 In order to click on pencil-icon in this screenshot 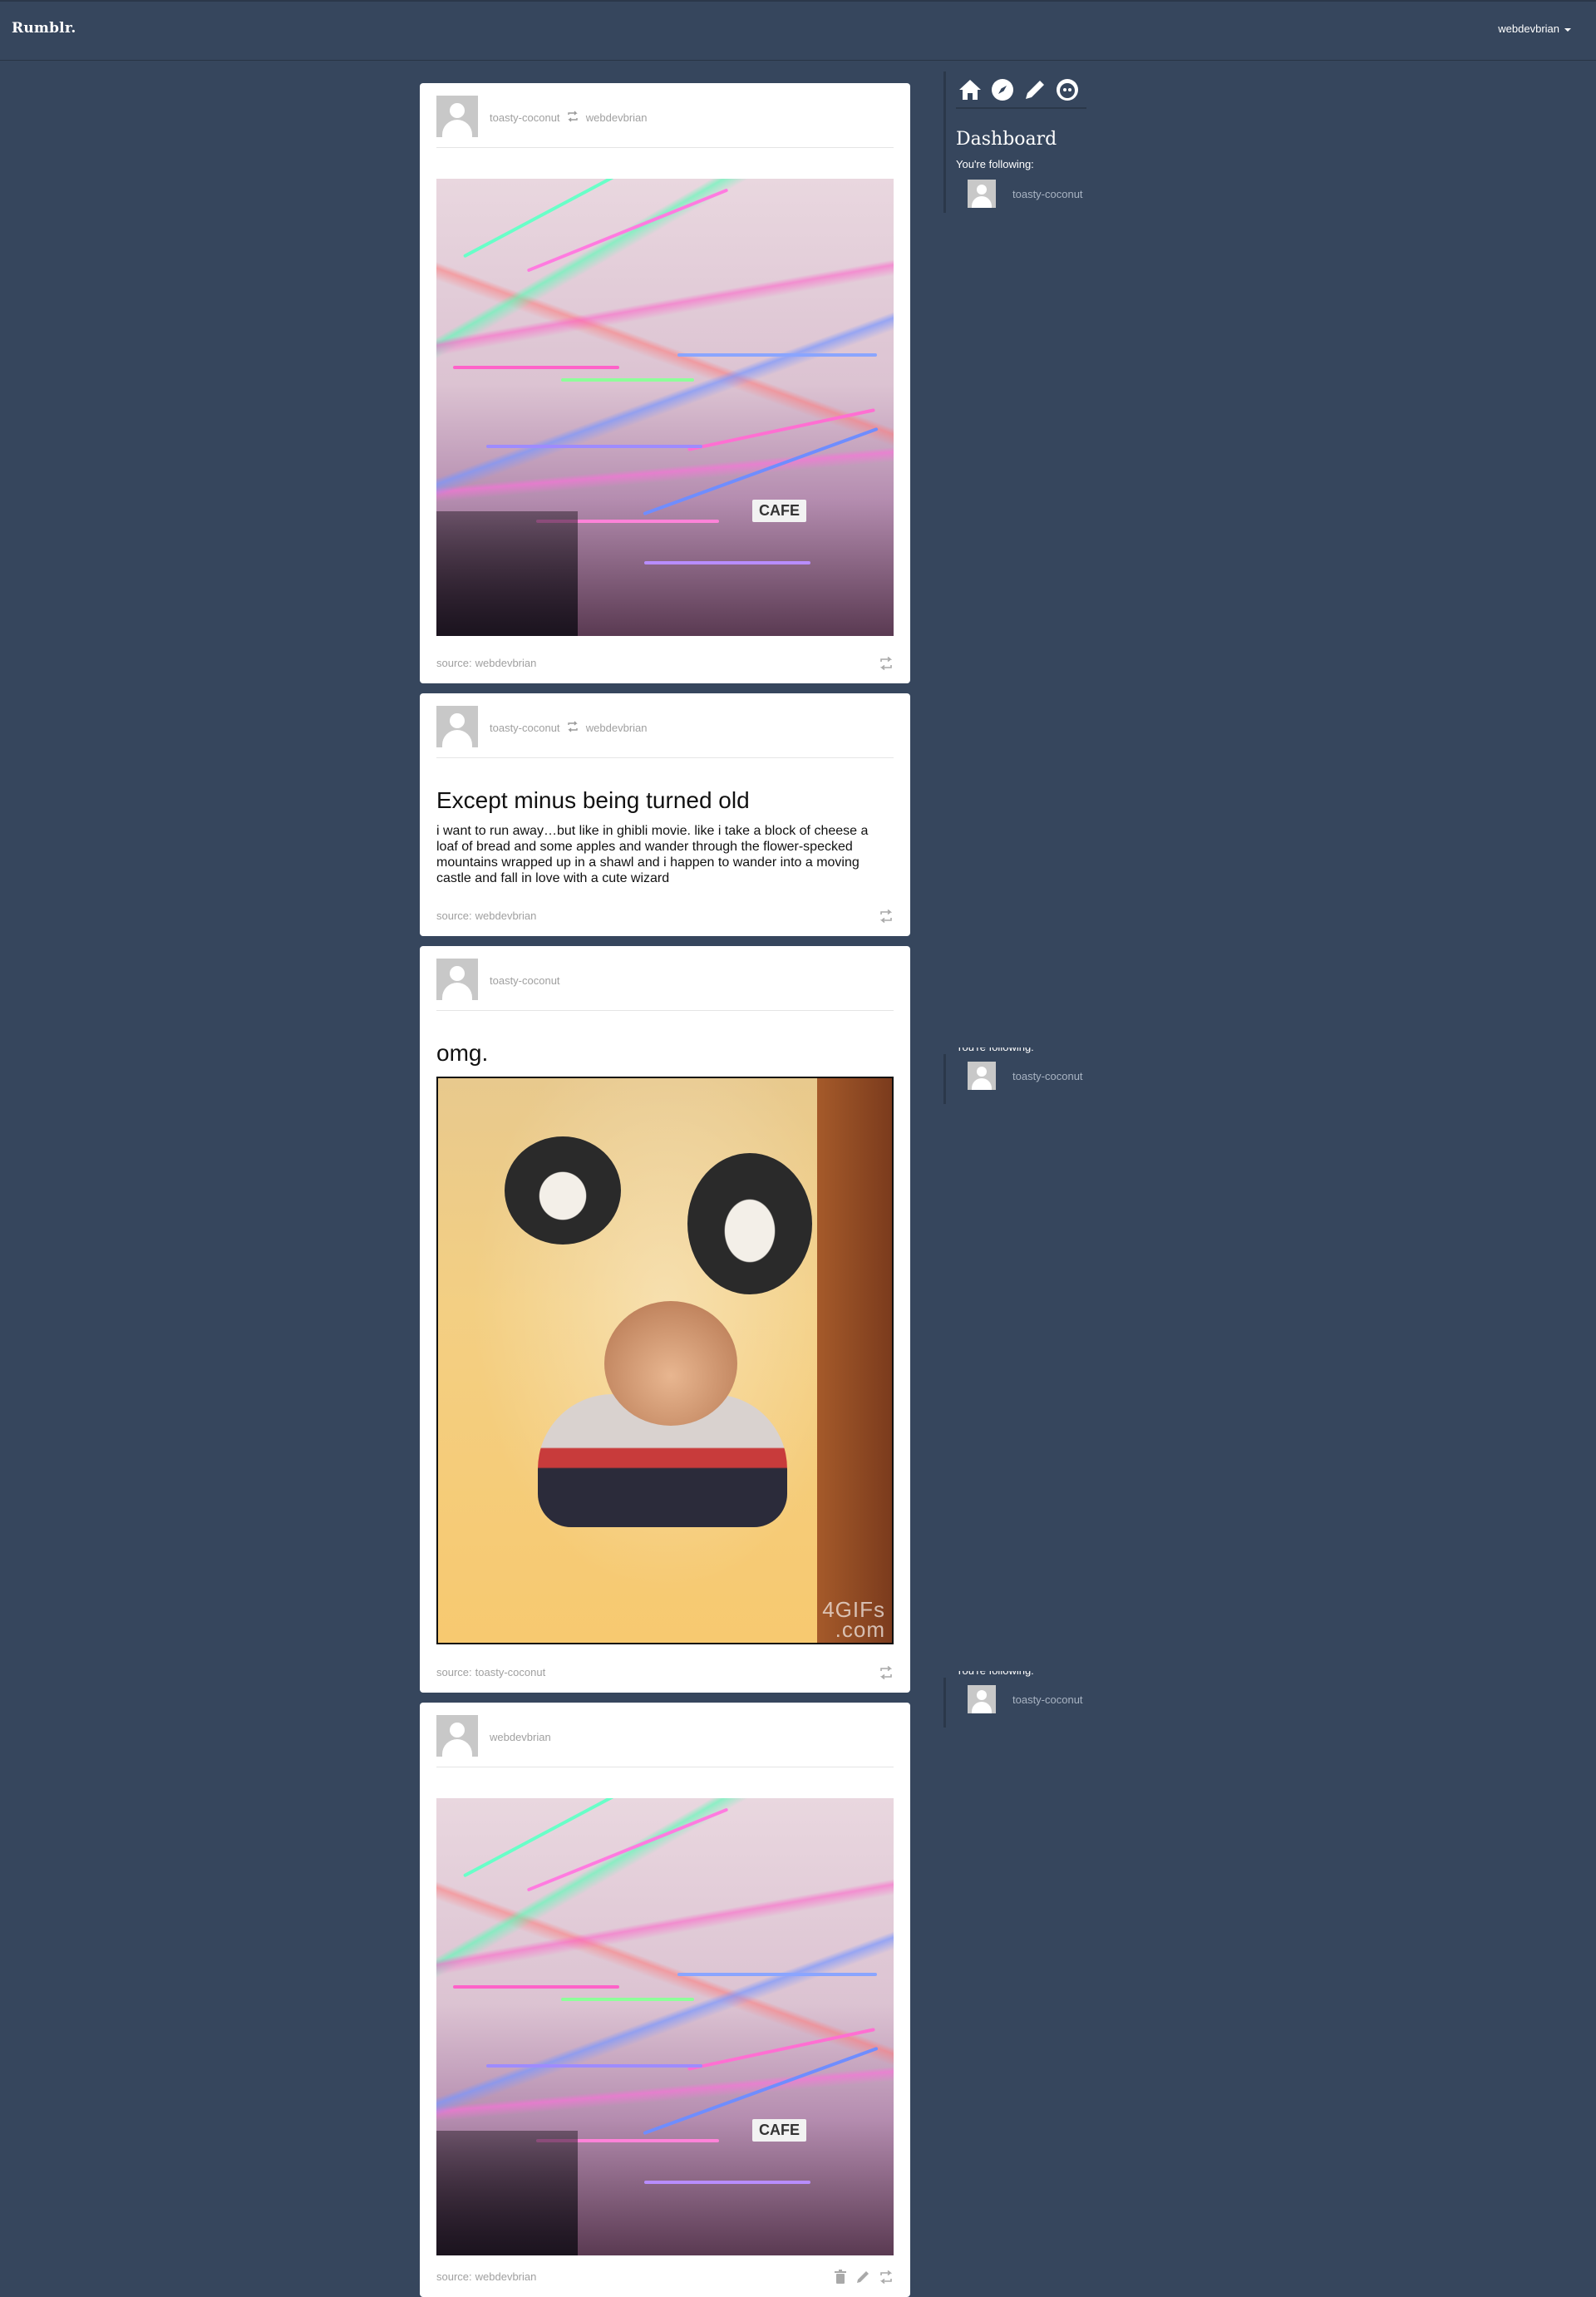, I will do `click(1034, 90)`.